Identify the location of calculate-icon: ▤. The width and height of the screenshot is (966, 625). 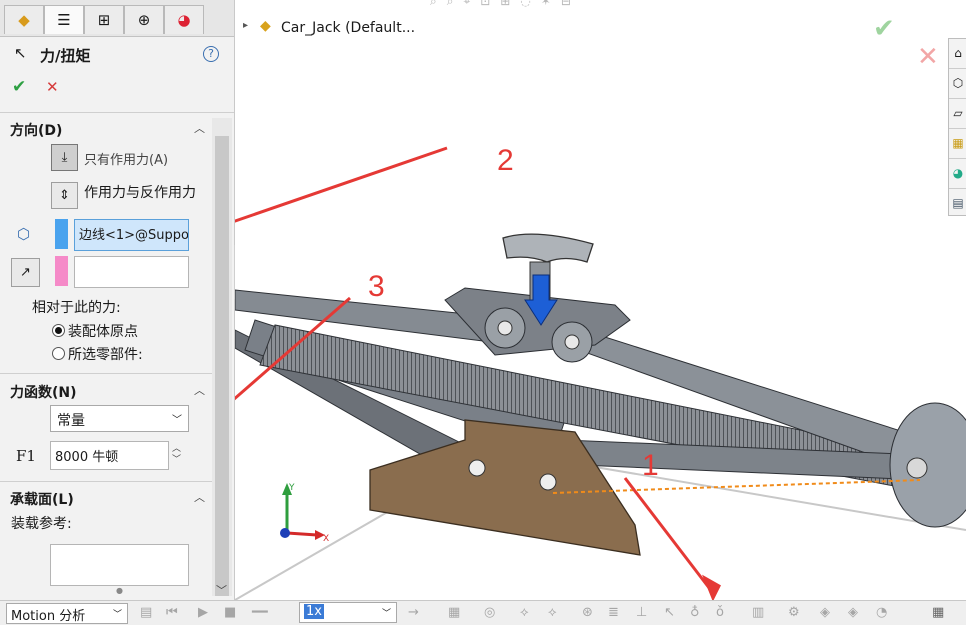
(146, 612).